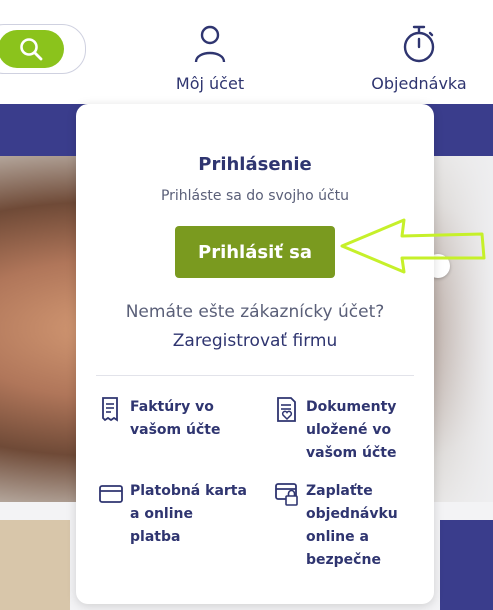 This screenshot has width=493, height=610. I want to click on search-box, so click(43, 49).